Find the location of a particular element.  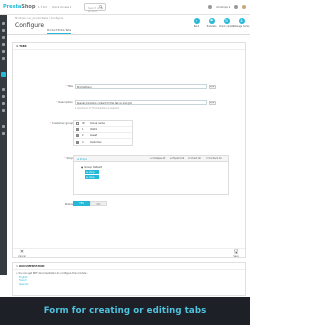

check-all-button: ☑ Check All is located at coordinates (194, 158).